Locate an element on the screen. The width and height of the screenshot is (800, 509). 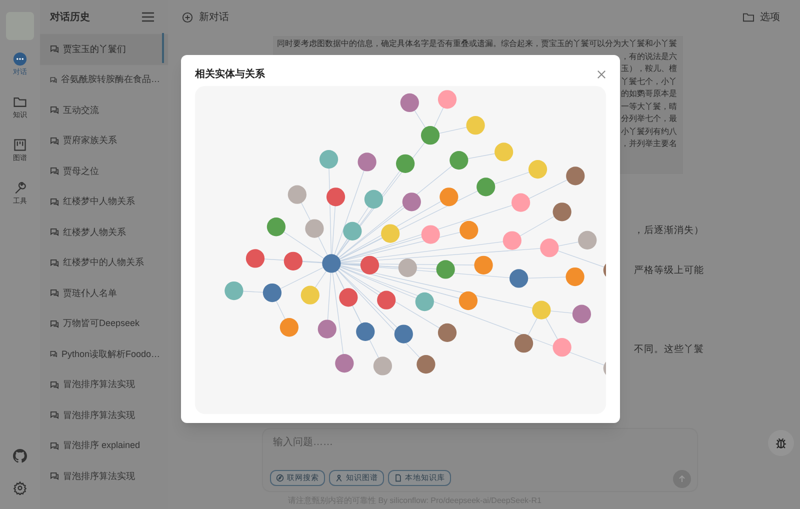
scrollbar is located at coordinates (163, 48).